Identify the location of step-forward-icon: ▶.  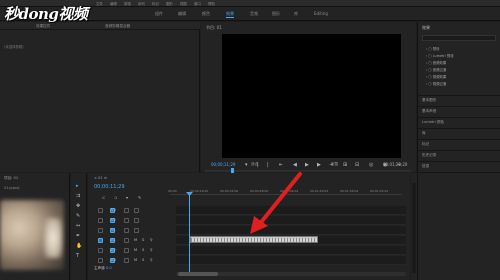
(319, 165).